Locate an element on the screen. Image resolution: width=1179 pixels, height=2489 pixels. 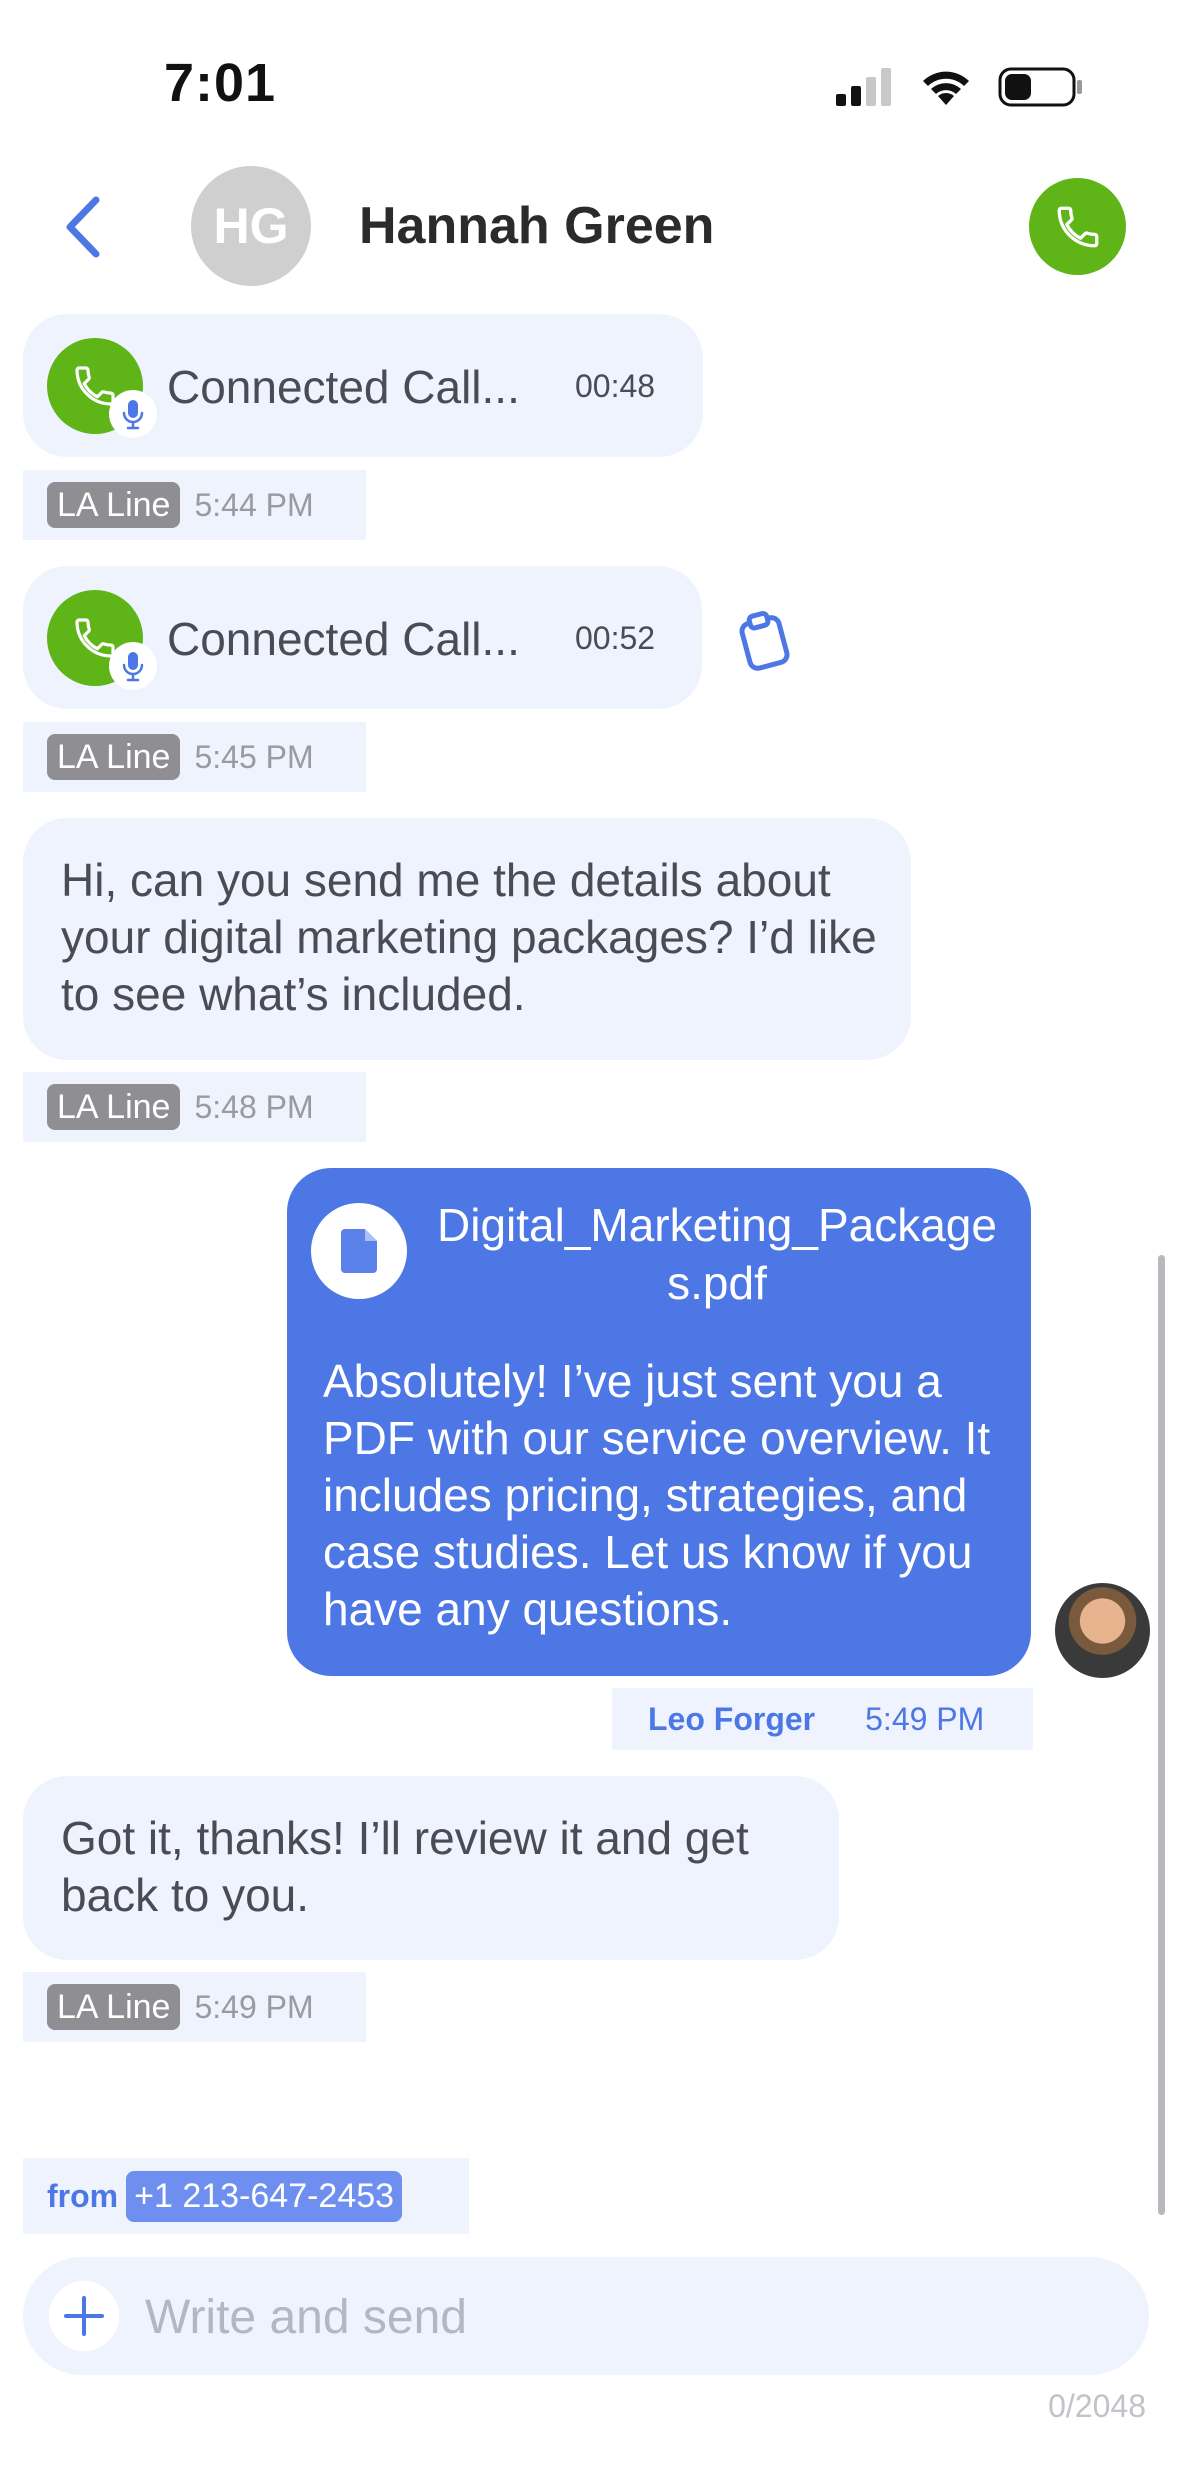
cellular-signal-icon is located at coordinates (863, 87).